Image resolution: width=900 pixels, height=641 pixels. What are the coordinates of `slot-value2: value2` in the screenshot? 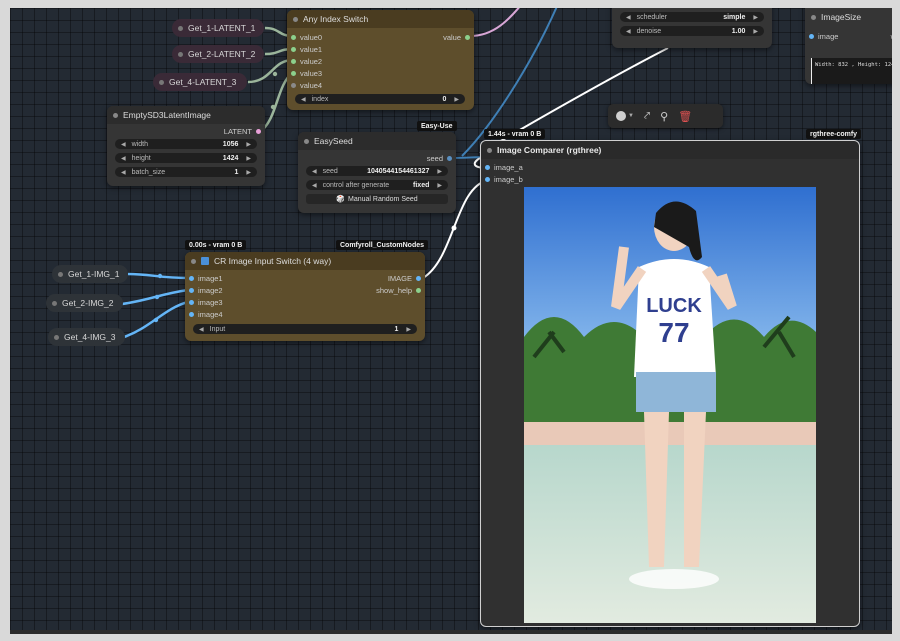 It's located at (306, 61).